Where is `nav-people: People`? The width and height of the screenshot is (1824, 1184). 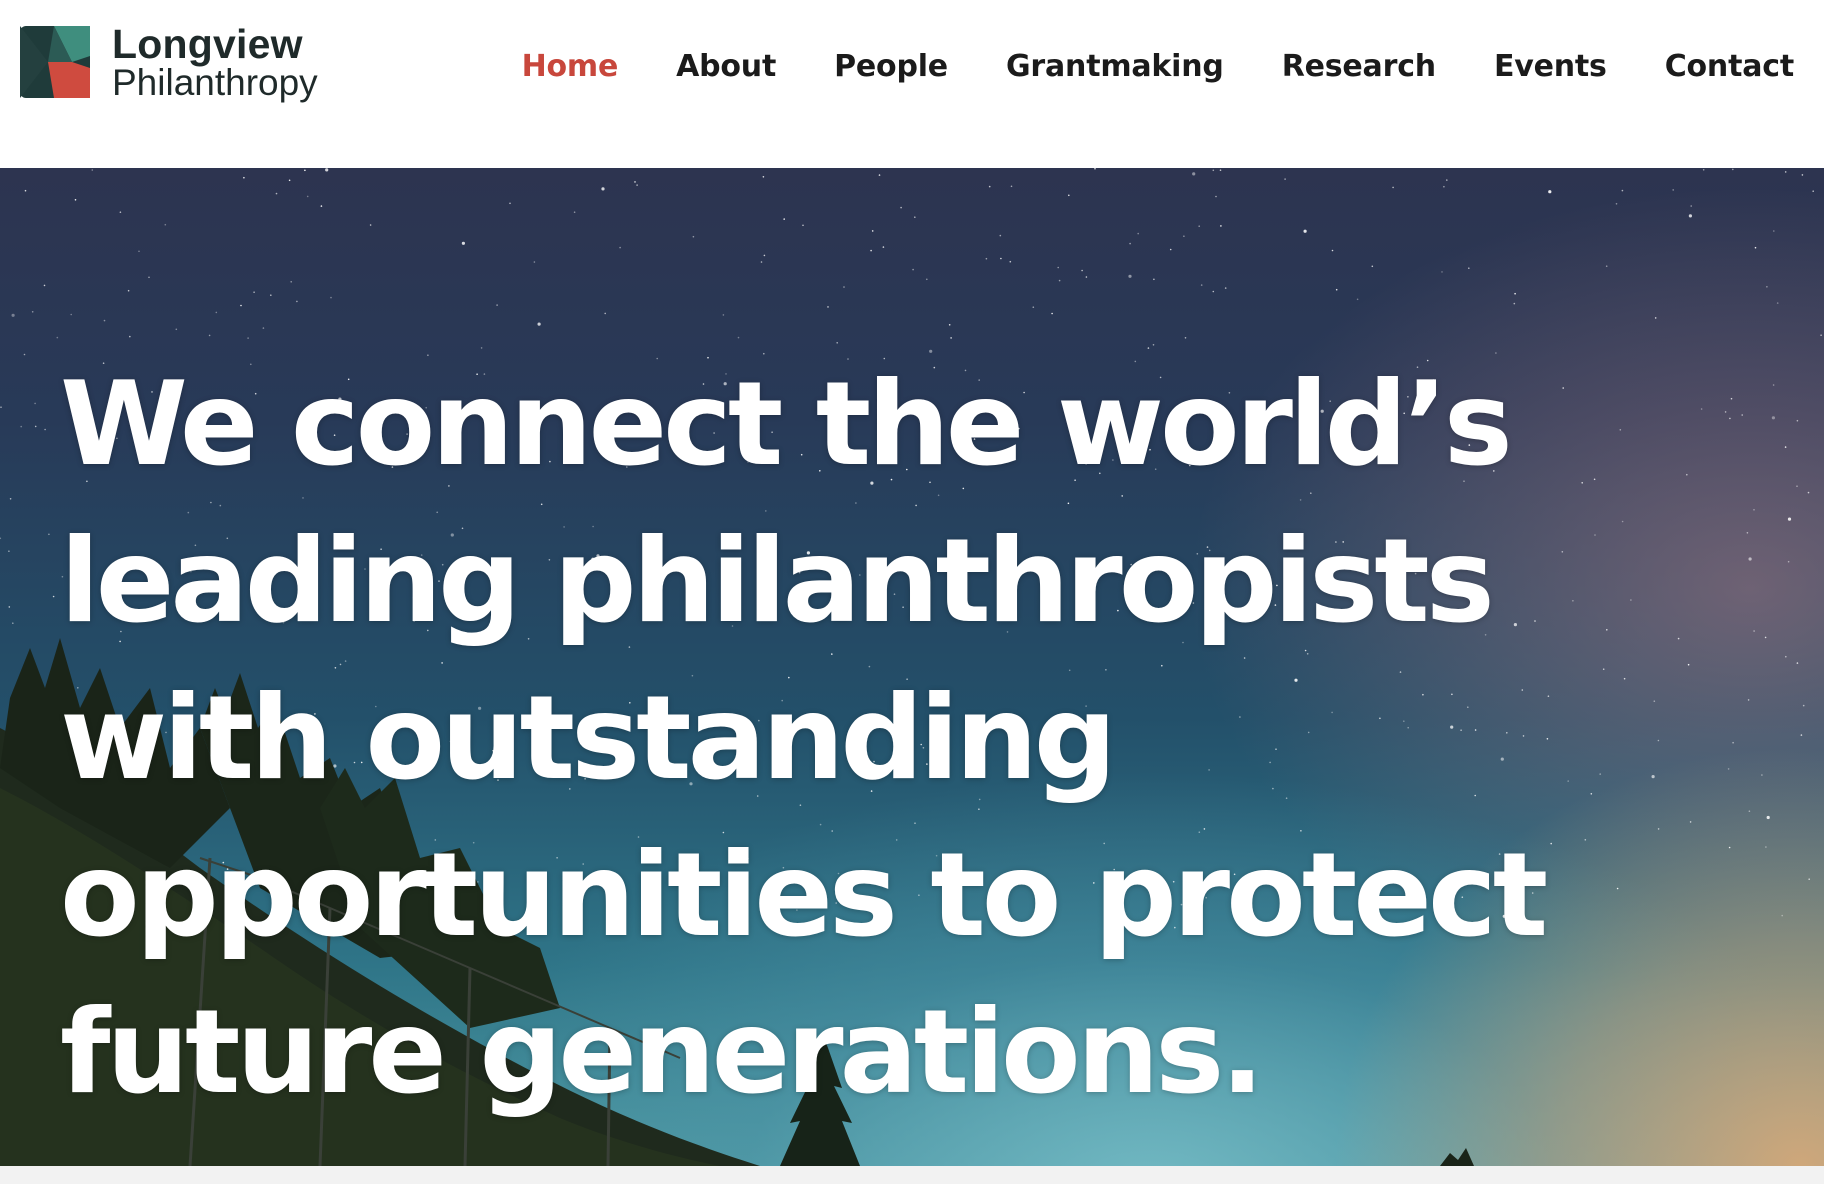
nav-people: People is located at coordinates (891, 66).